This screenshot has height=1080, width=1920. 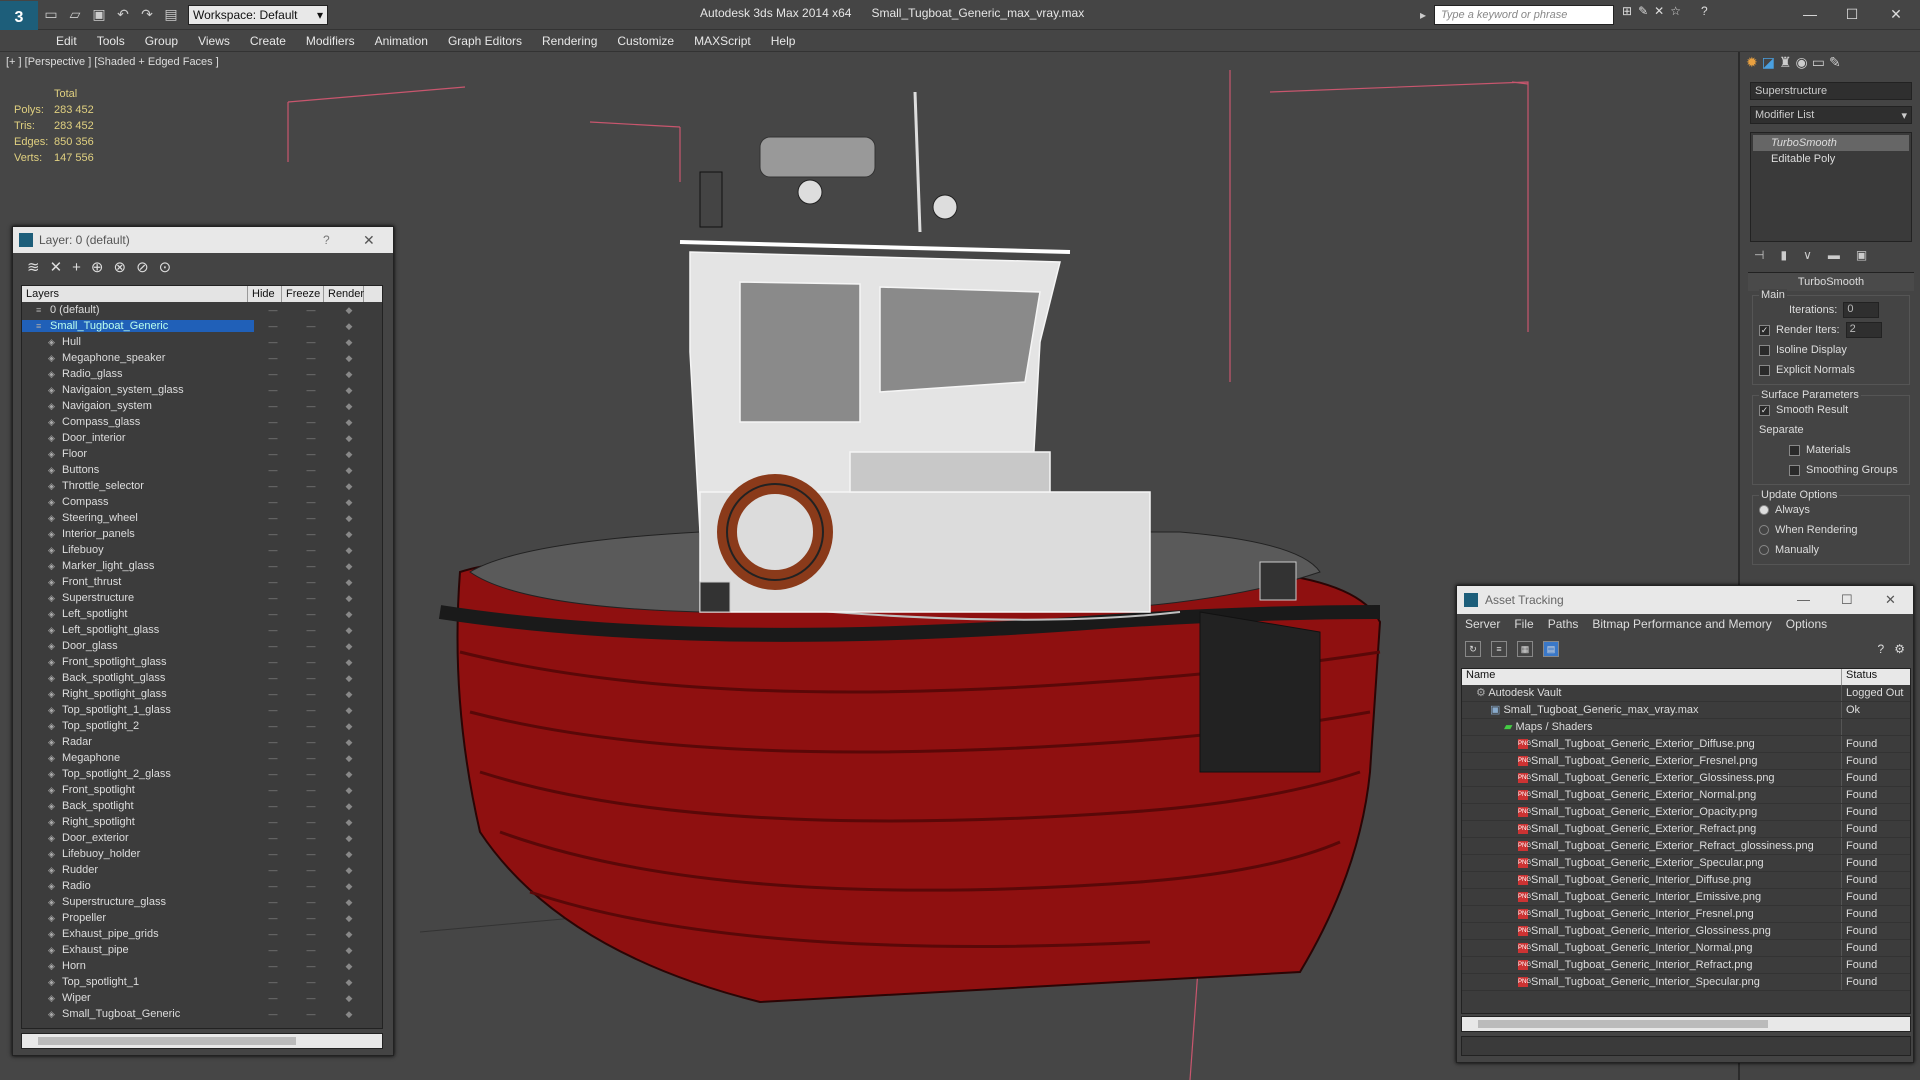 I want to click on thumbnail-view-icon: ▦, so click(x=1525, y=649).